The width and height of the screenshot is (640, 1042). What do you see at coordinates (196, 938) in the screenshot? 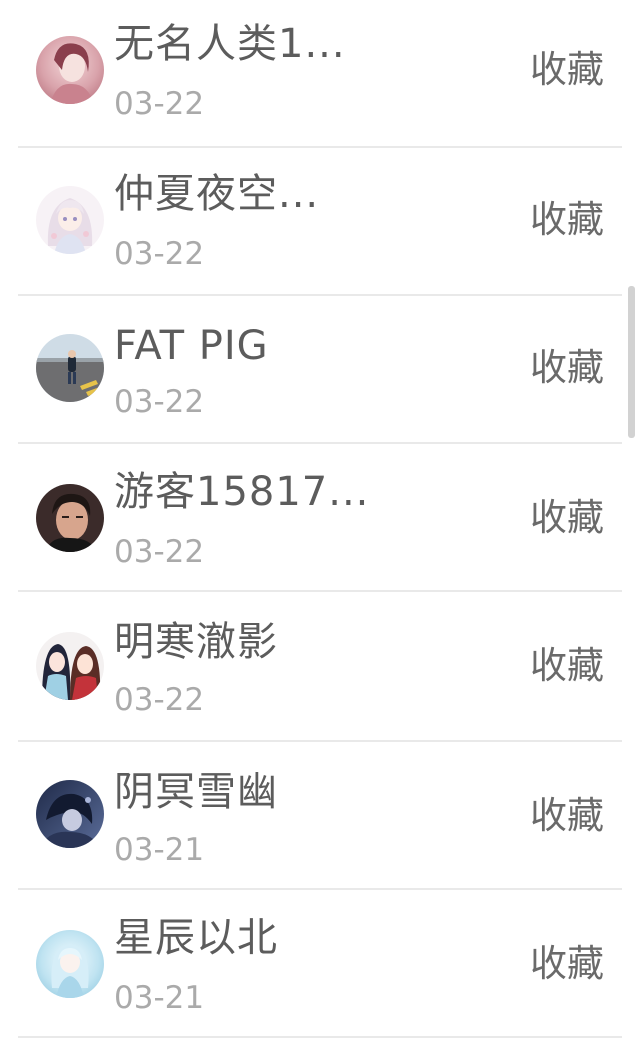
I see `user-name: 星辰以北` at bounding box center [196, 938].